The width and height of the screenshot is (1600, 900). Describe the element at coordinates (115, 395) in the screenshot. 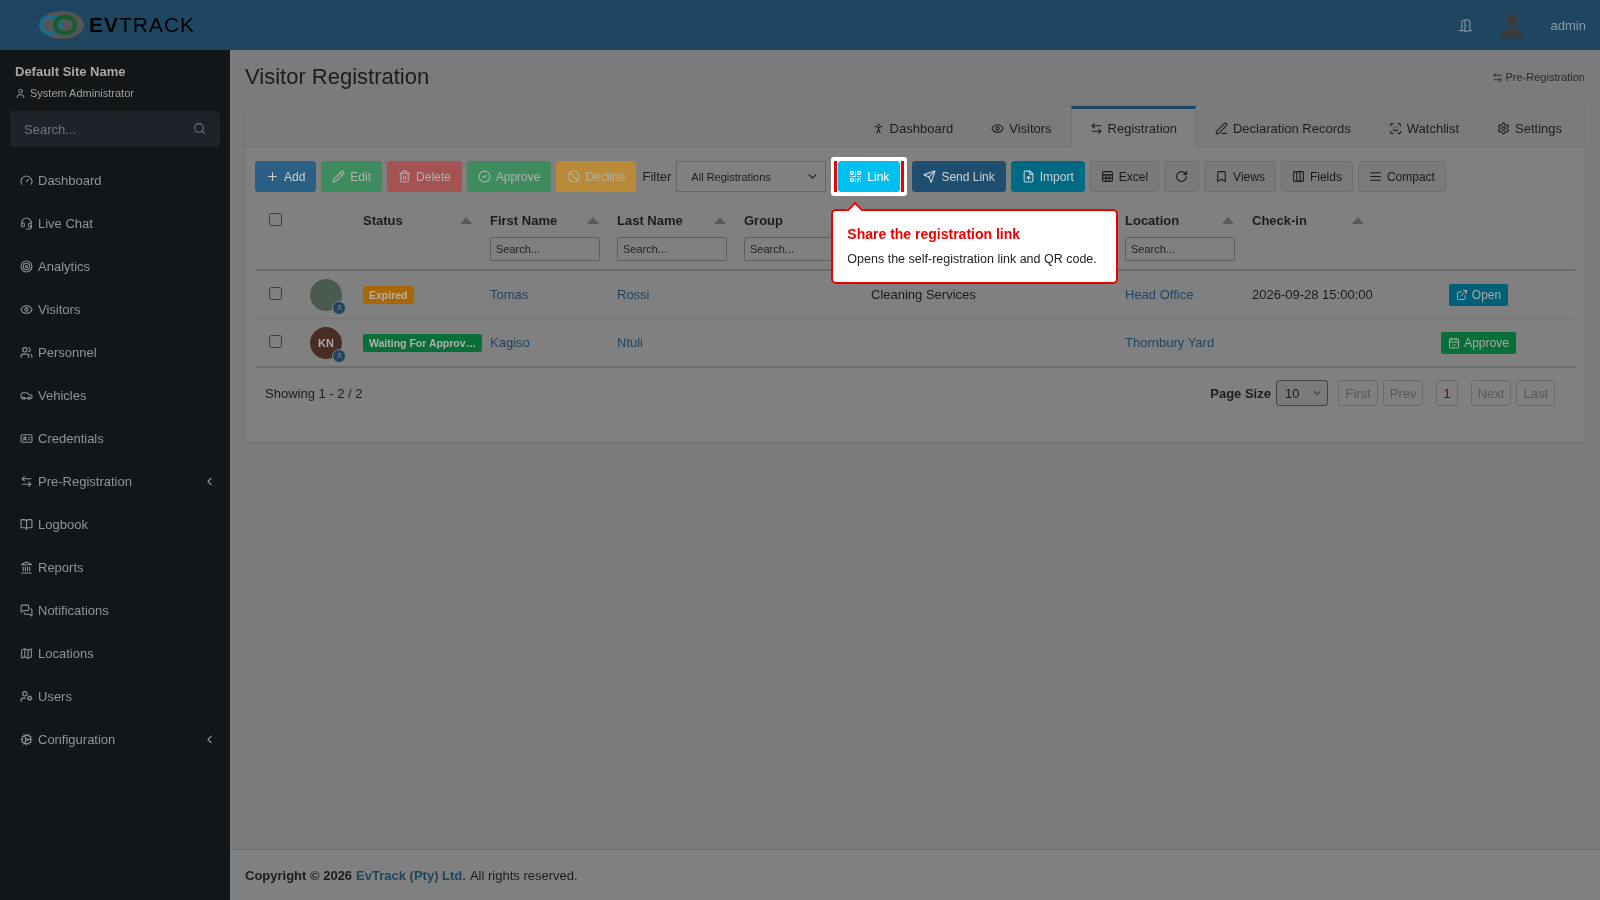

I see `sidebar-item: Vehicles` at that location.